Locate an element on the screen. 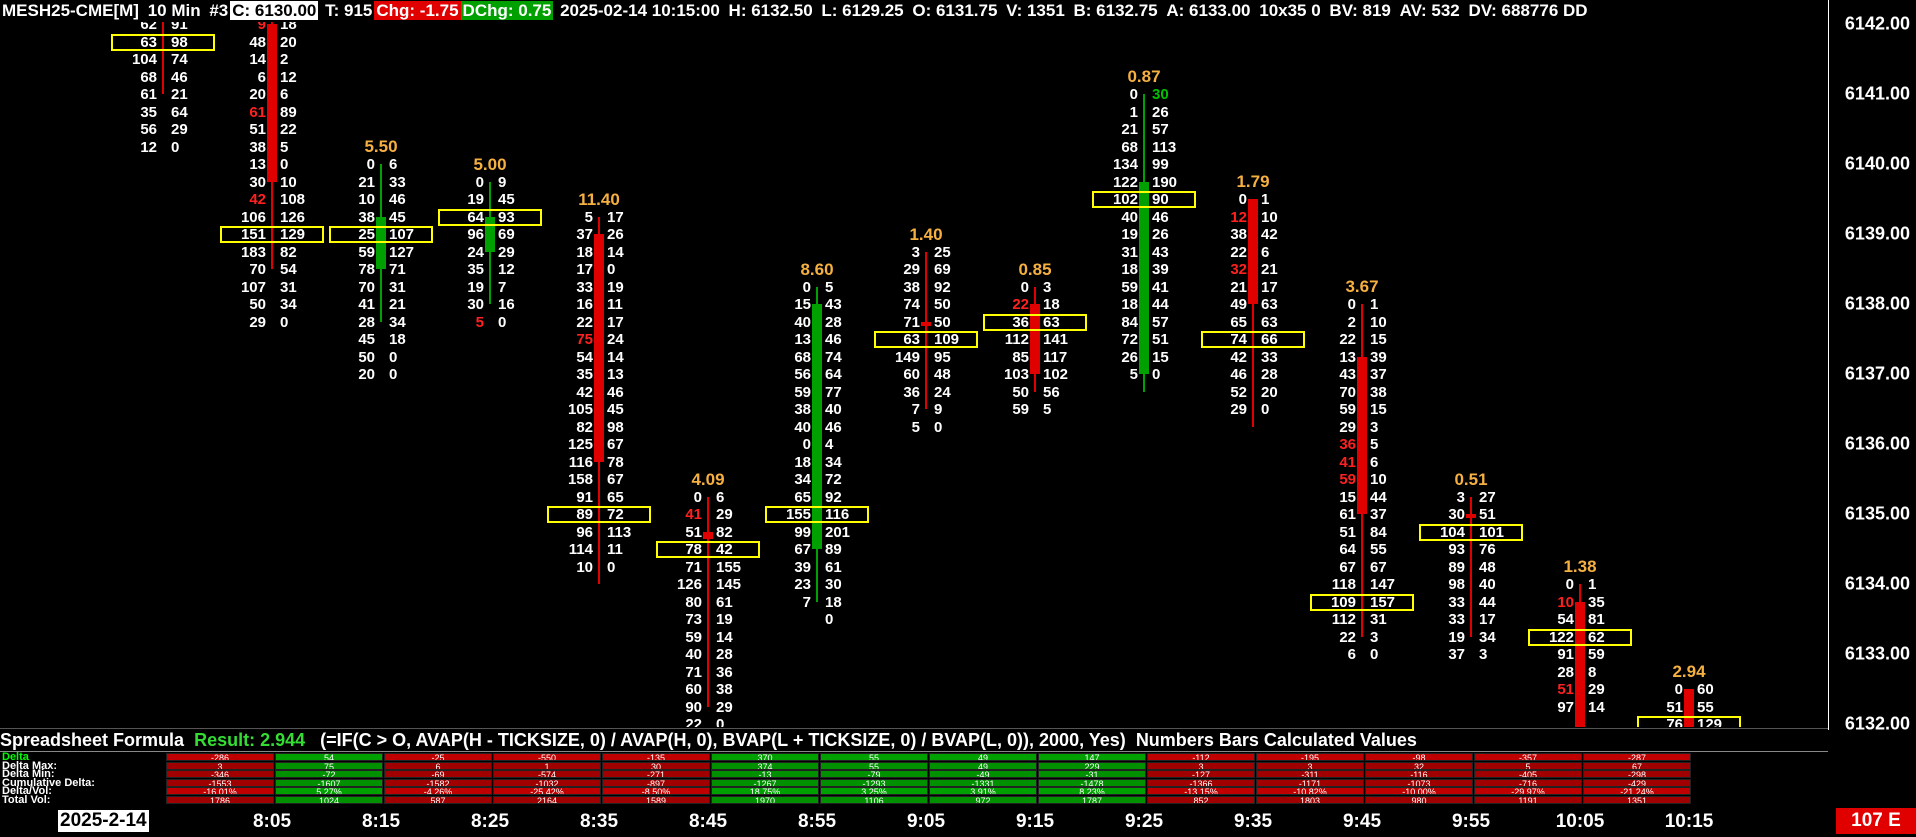  change-label: Chg: -1.75 is located at coordinates (417, 10).